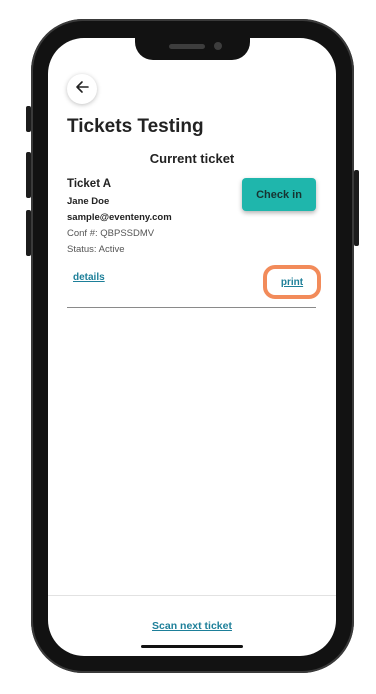 The height and width of the screenshot is (694, 376). What do you see at coordinates (192, 158) in the screenshot?
I see `current-ticket-heading: Current ticket` at bounding box center [192, 158].